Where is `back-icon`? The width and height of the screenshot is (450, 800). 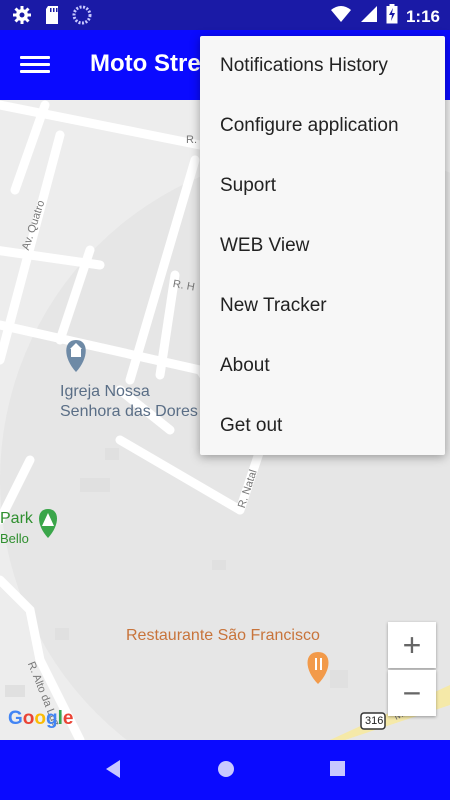 back-icon is located at coordinates (113, 771).